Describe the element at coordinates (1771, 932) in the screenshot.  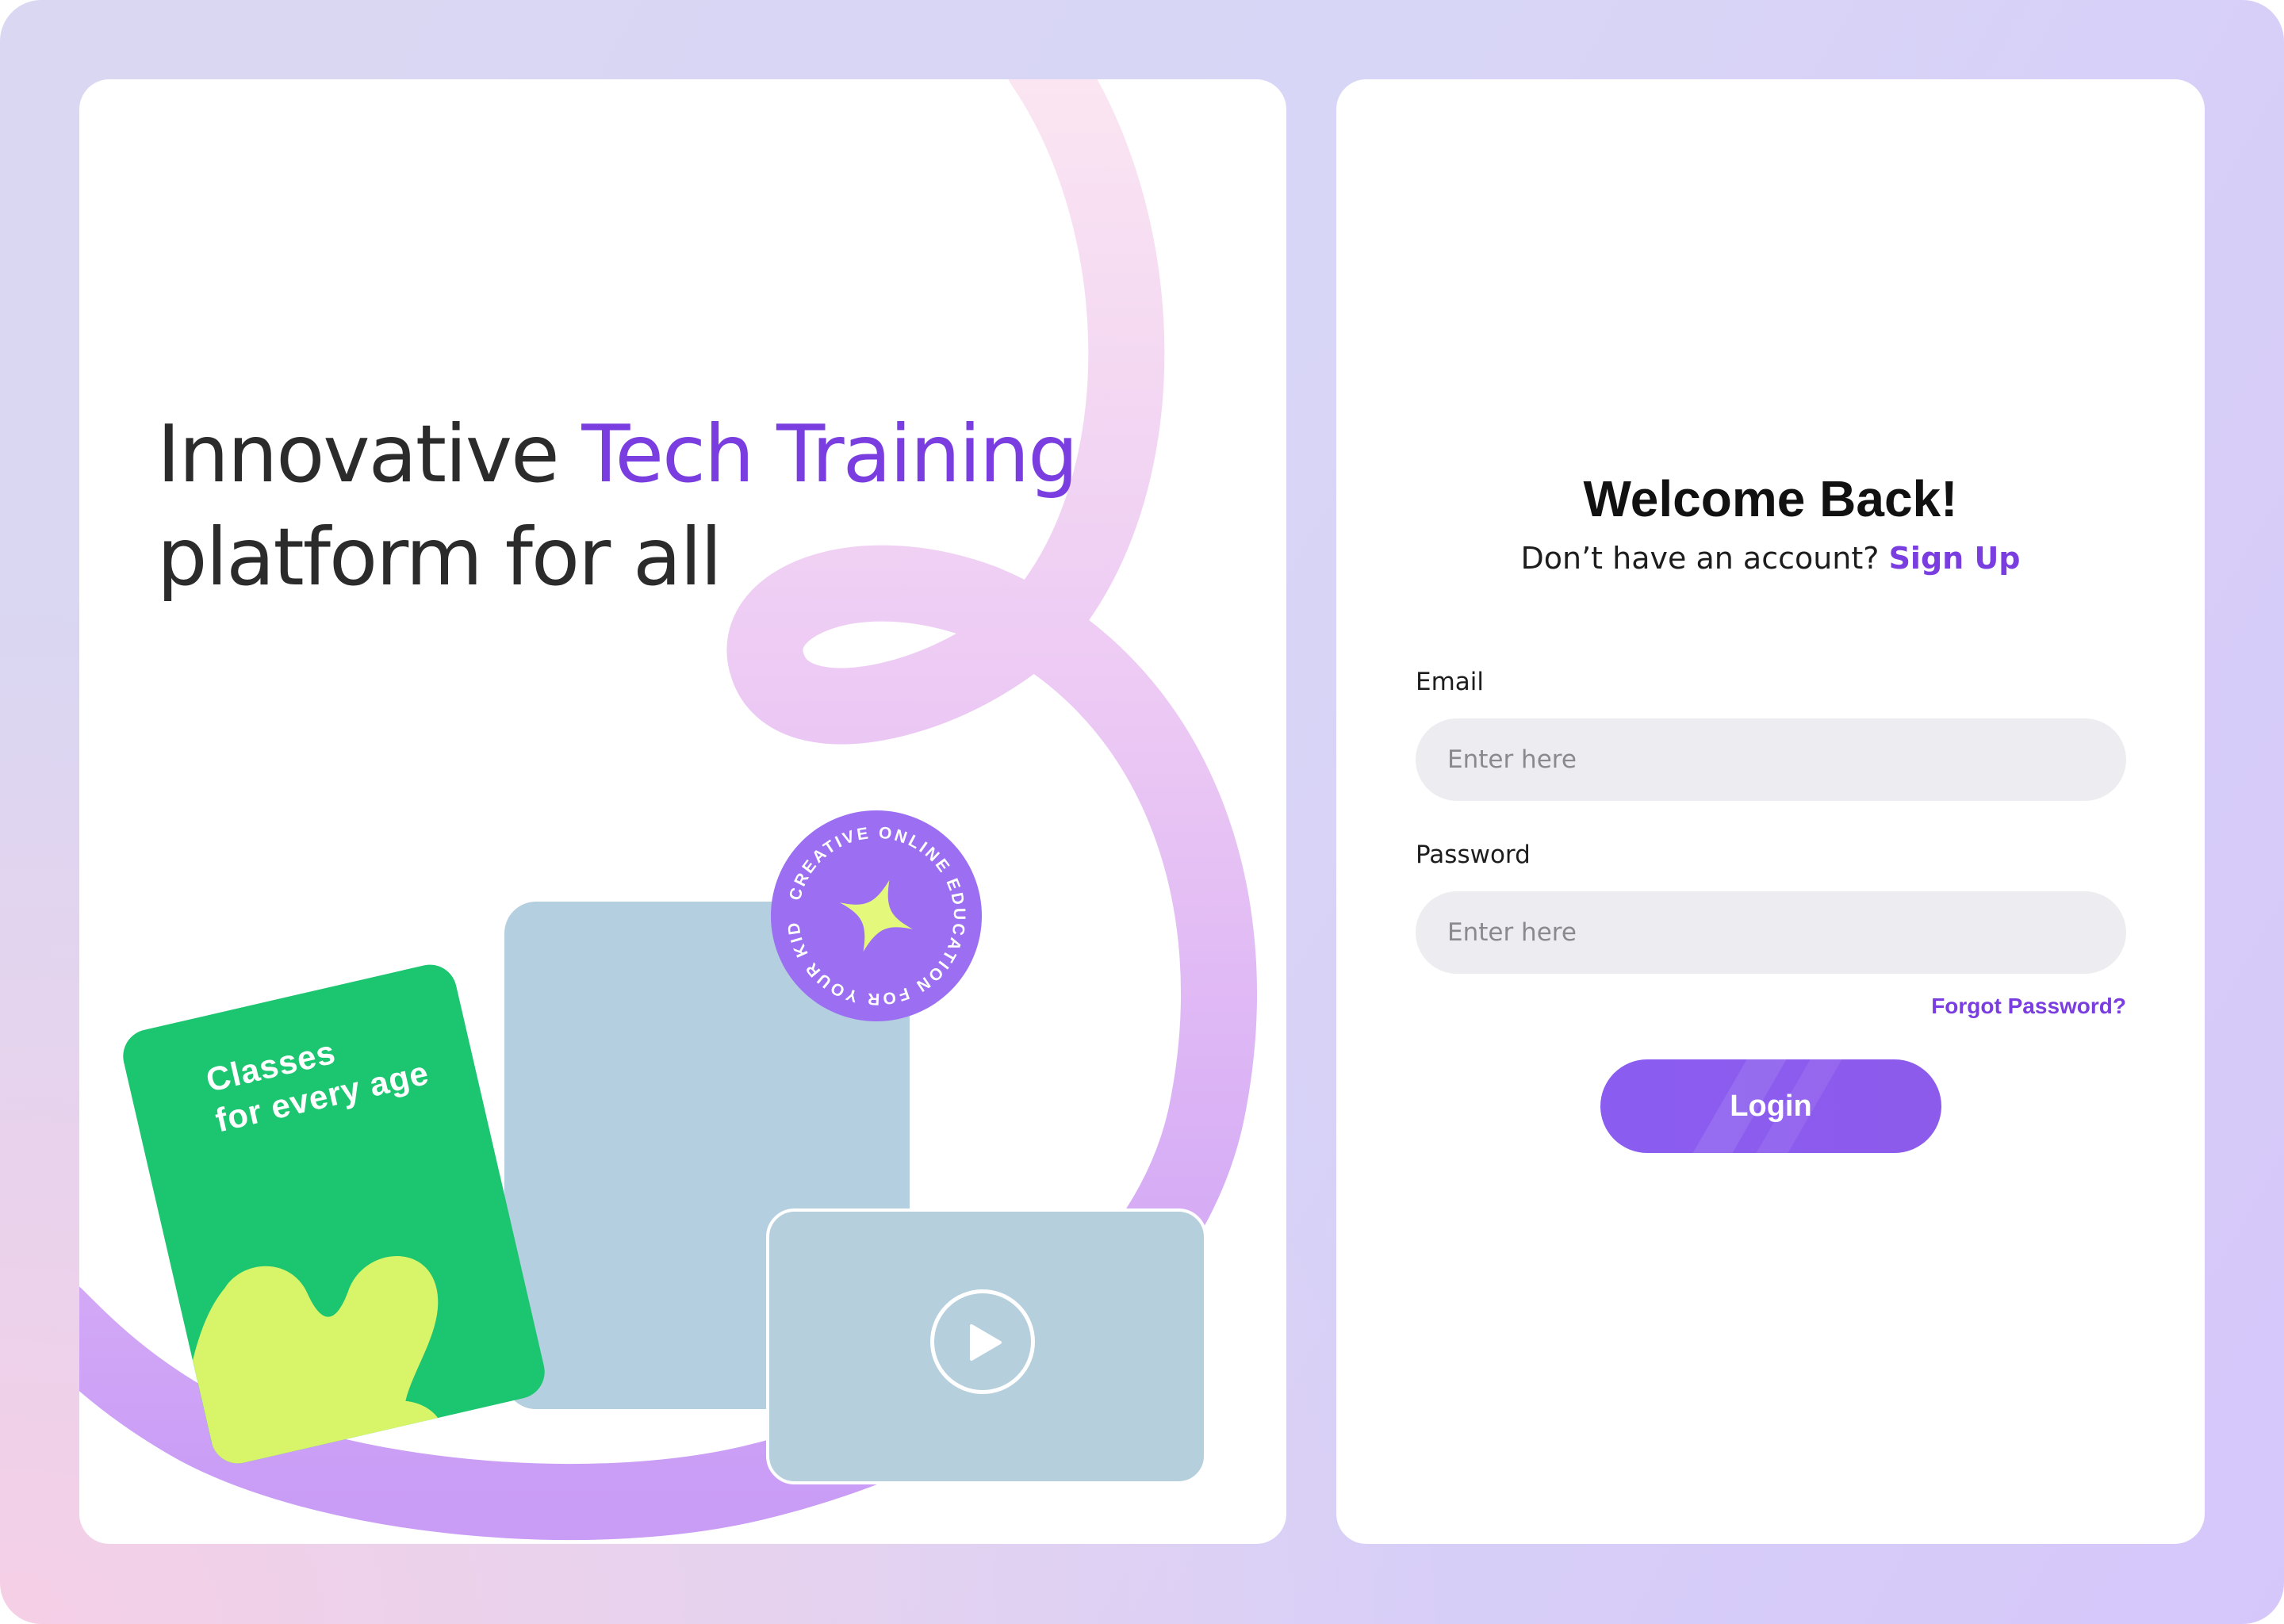
I see `password-field` at that location.